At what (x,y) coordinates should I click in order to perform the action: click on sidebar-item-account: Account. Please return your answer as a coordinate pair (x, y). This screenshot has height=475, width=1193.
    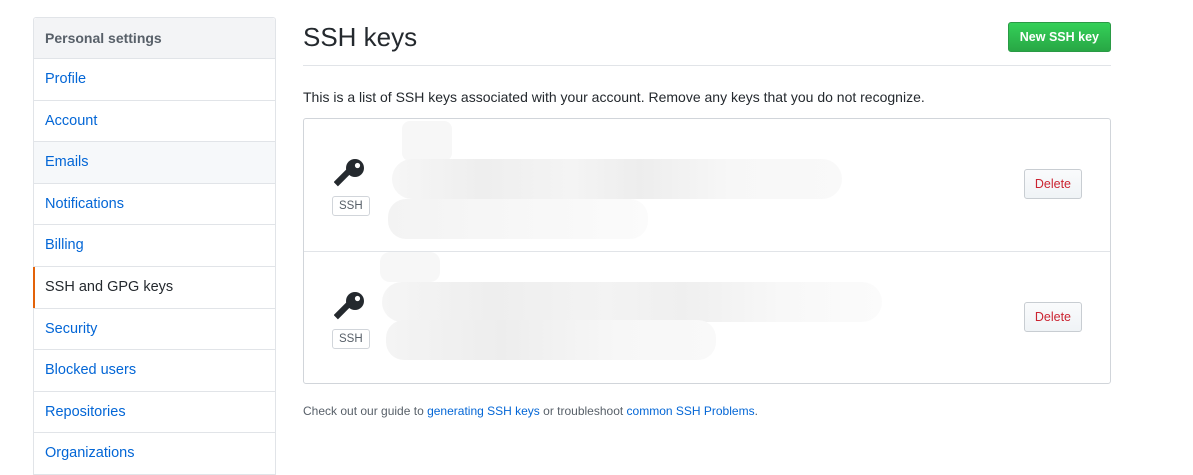
    Looking at the image, I should click on (154, 122).